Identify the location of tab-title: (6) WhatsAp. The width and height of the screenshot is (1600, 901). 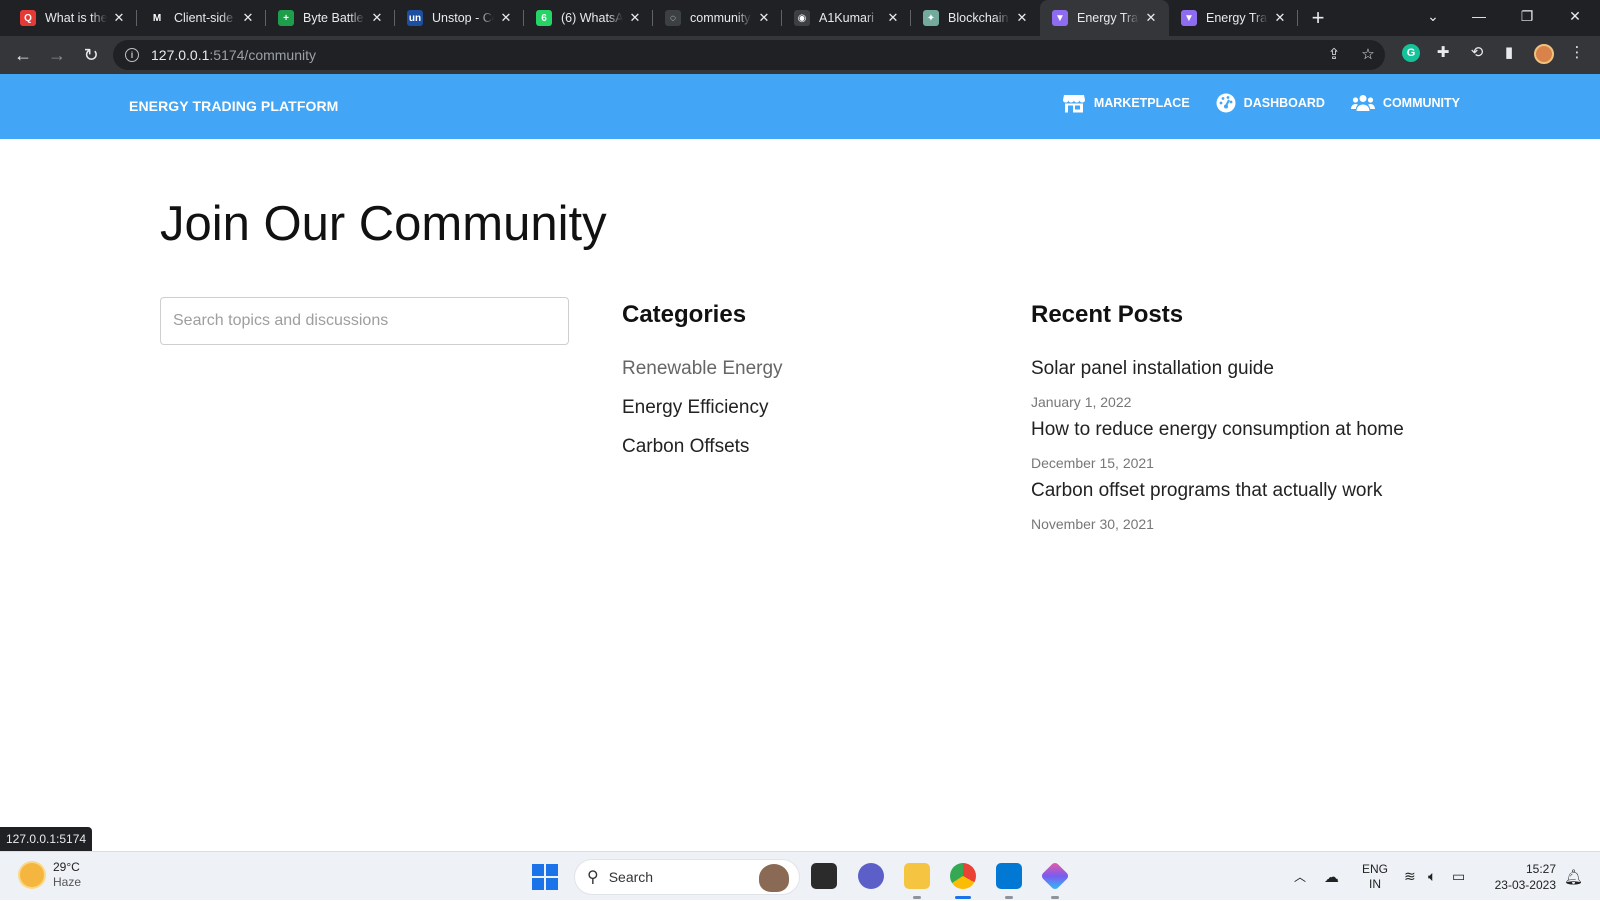
(592, 18).